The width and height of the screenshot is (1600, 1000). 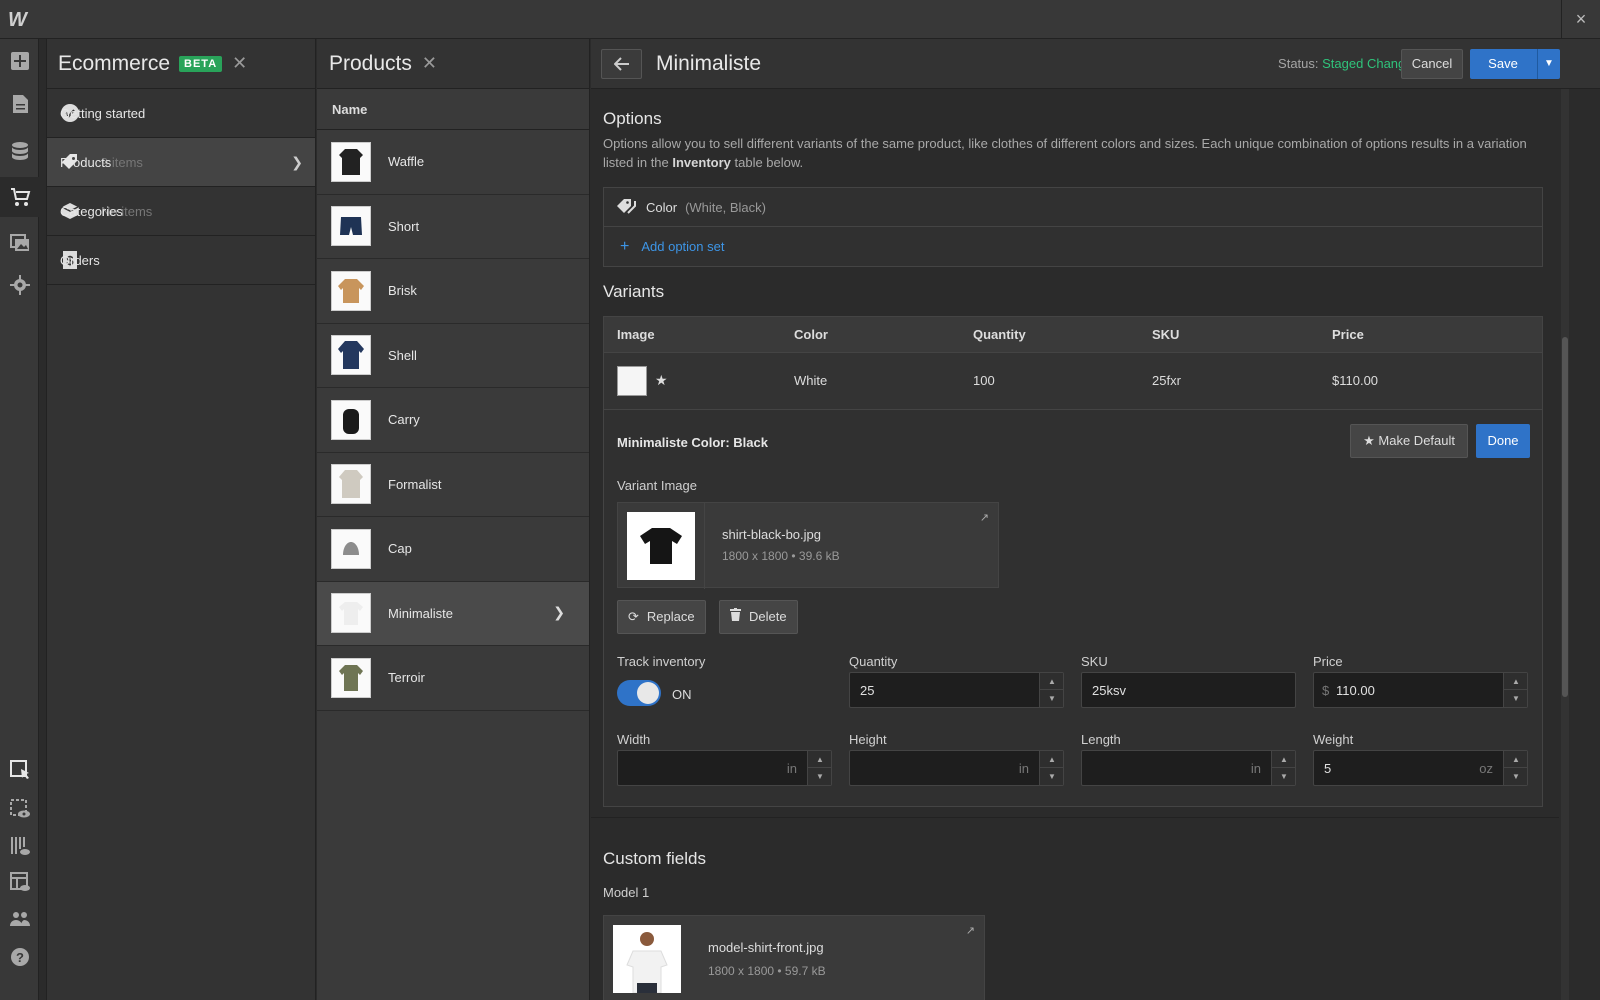 I want to click on product-row-carry: Carry, so click(x=453, y=420).